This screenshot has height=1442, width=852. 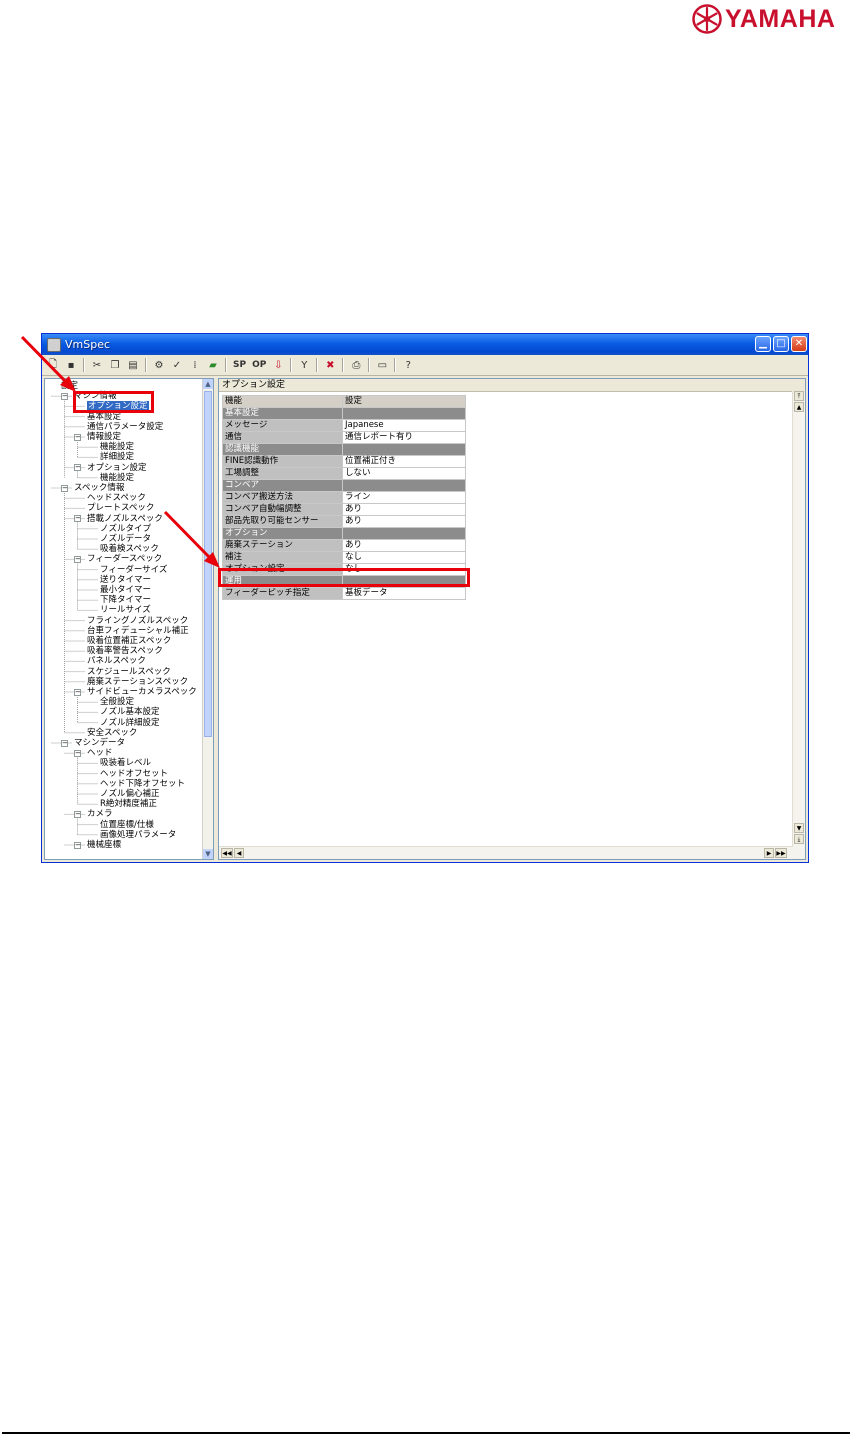 I want to click on column-header-function: 機能, so click(x=282, y=401).